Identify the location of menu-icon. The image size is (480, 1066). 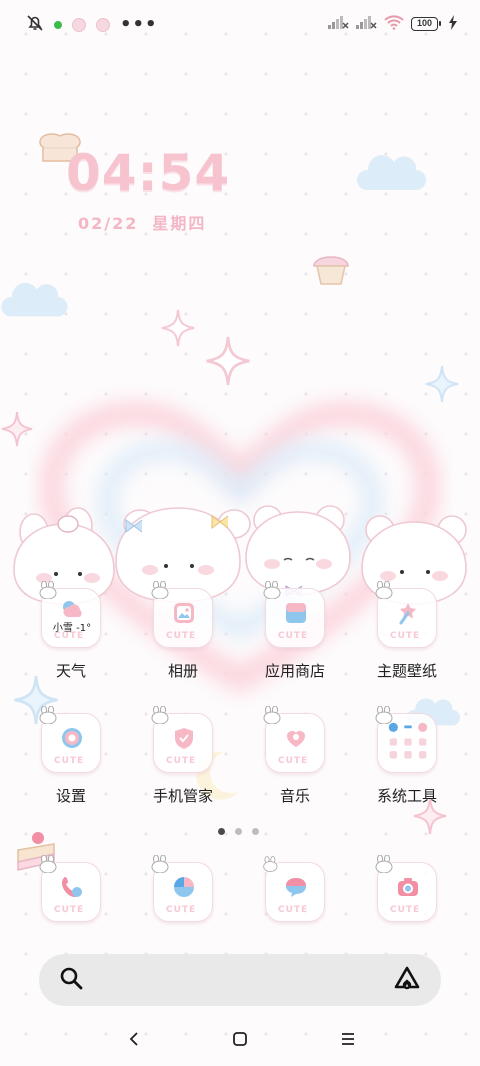
(348, 1039).